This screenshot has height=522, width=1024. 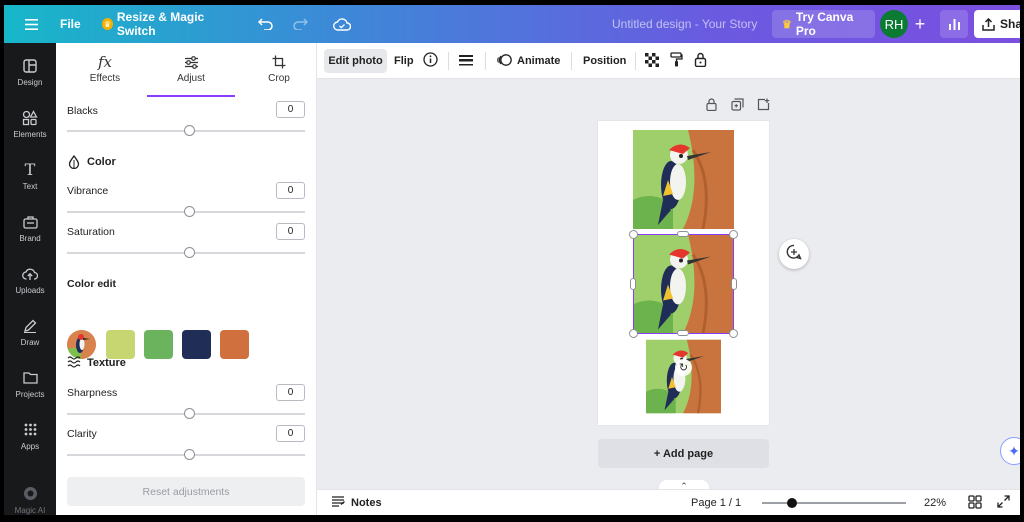 I want to click on rail-label: Design, so click(x=30, y=82).